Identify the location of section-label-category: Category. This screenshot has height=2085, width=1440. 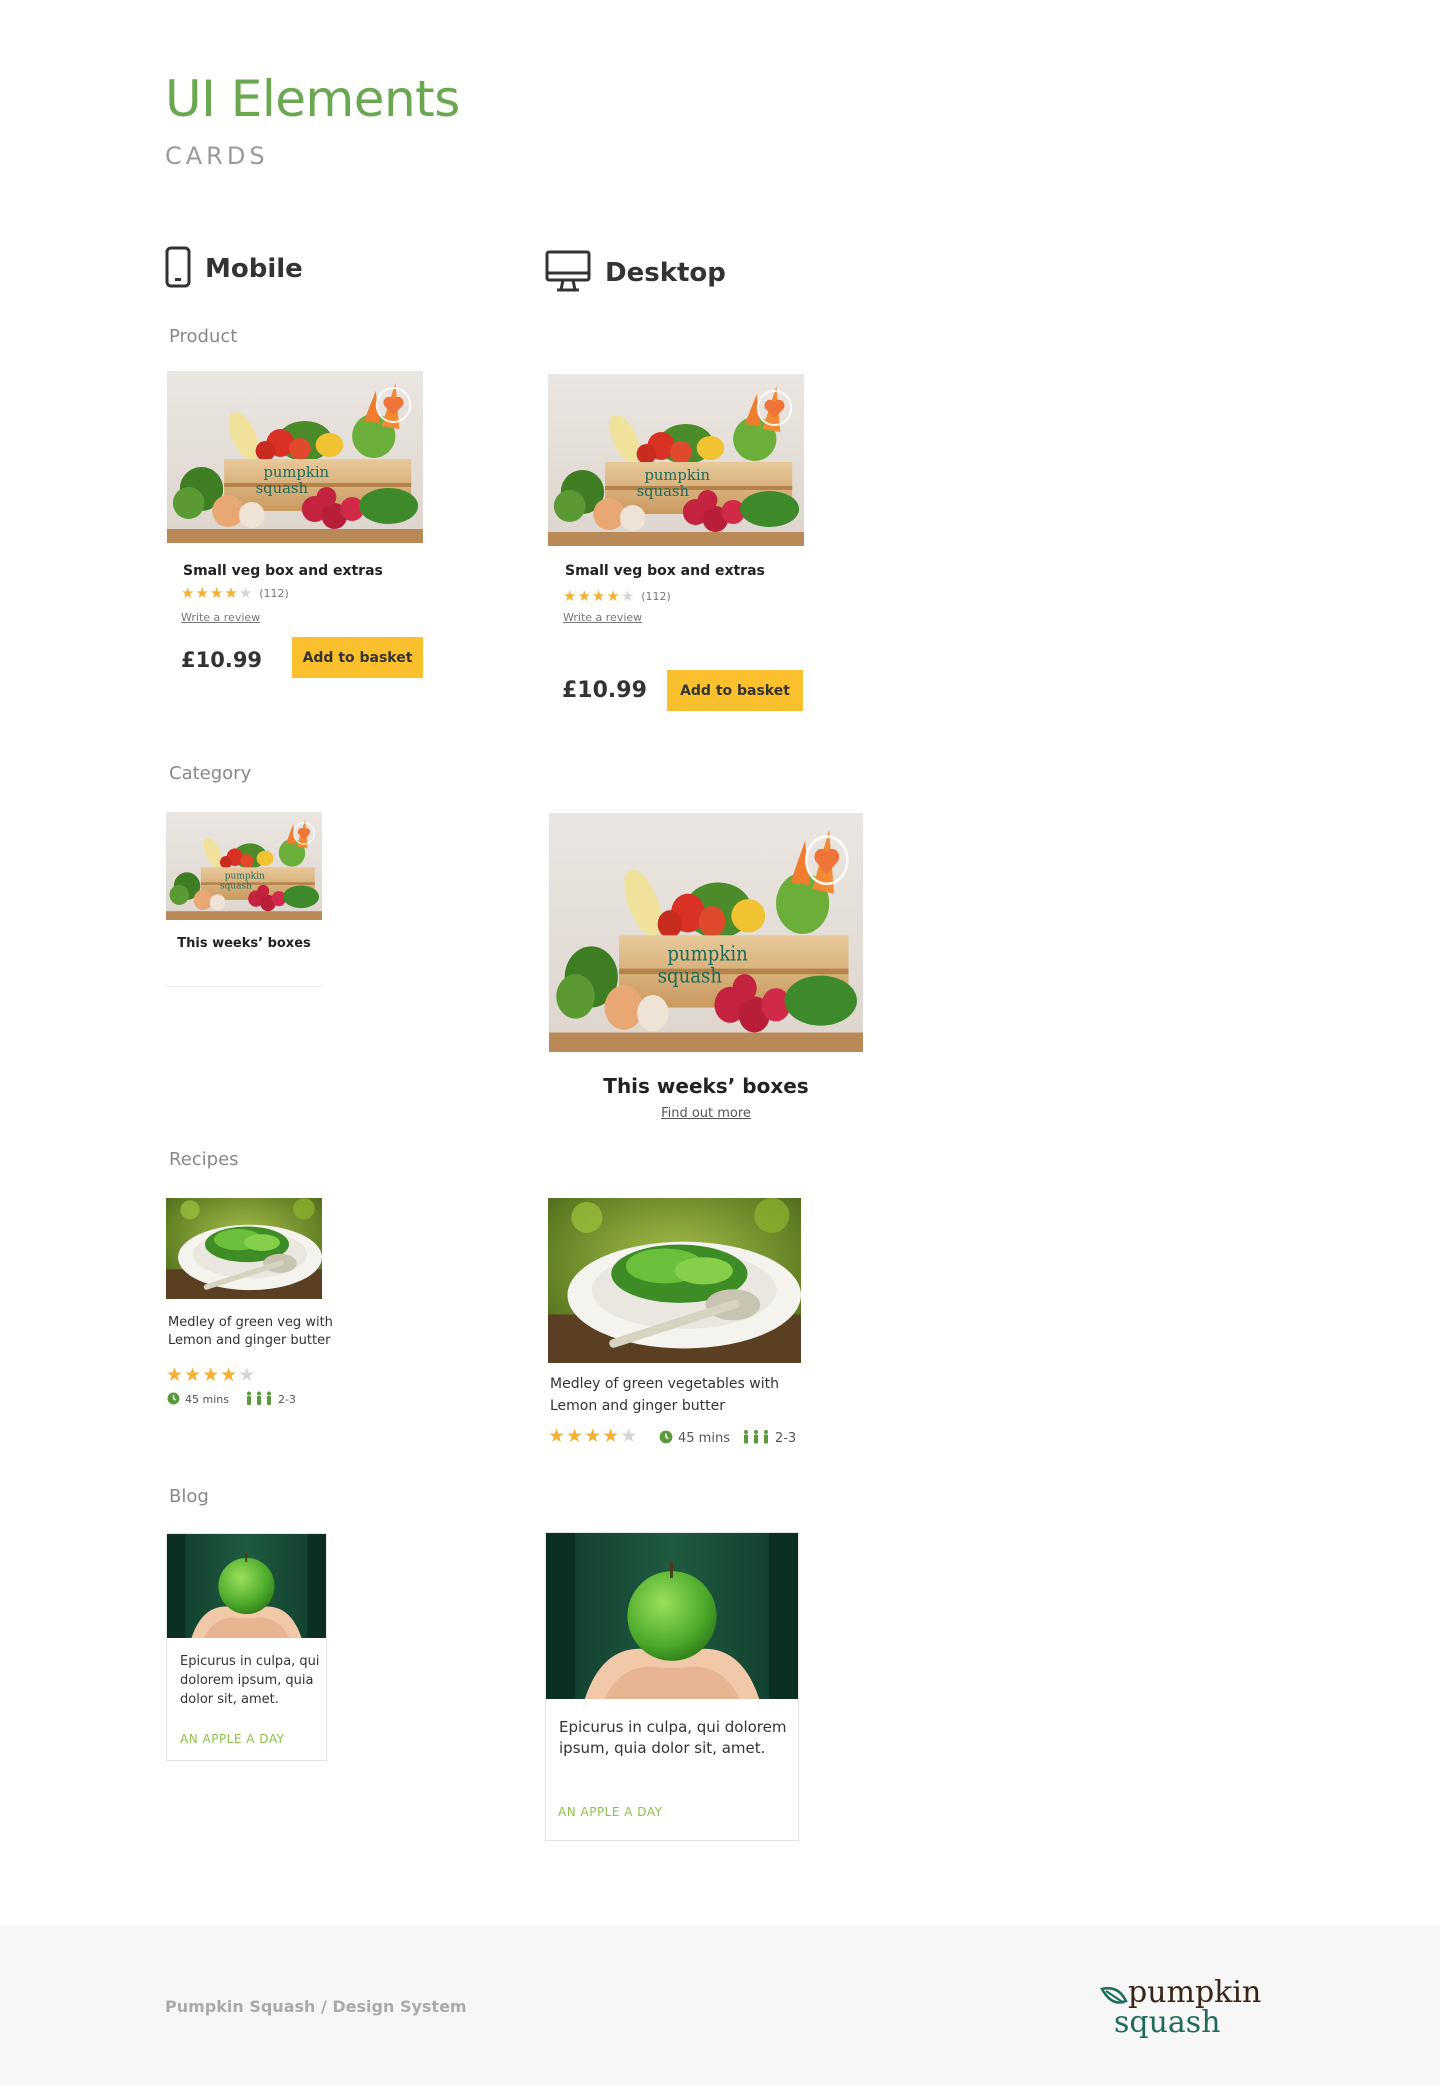
(210, 773).